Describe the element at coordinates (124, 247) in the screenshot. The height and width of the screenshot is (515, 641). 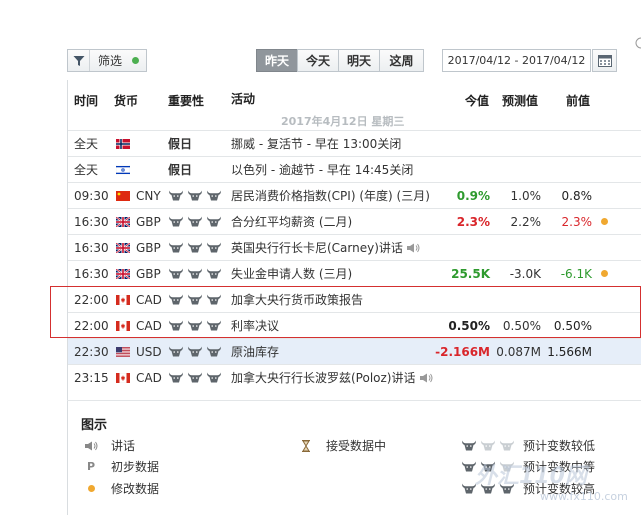
I see `uk-flag-icon` at that location.